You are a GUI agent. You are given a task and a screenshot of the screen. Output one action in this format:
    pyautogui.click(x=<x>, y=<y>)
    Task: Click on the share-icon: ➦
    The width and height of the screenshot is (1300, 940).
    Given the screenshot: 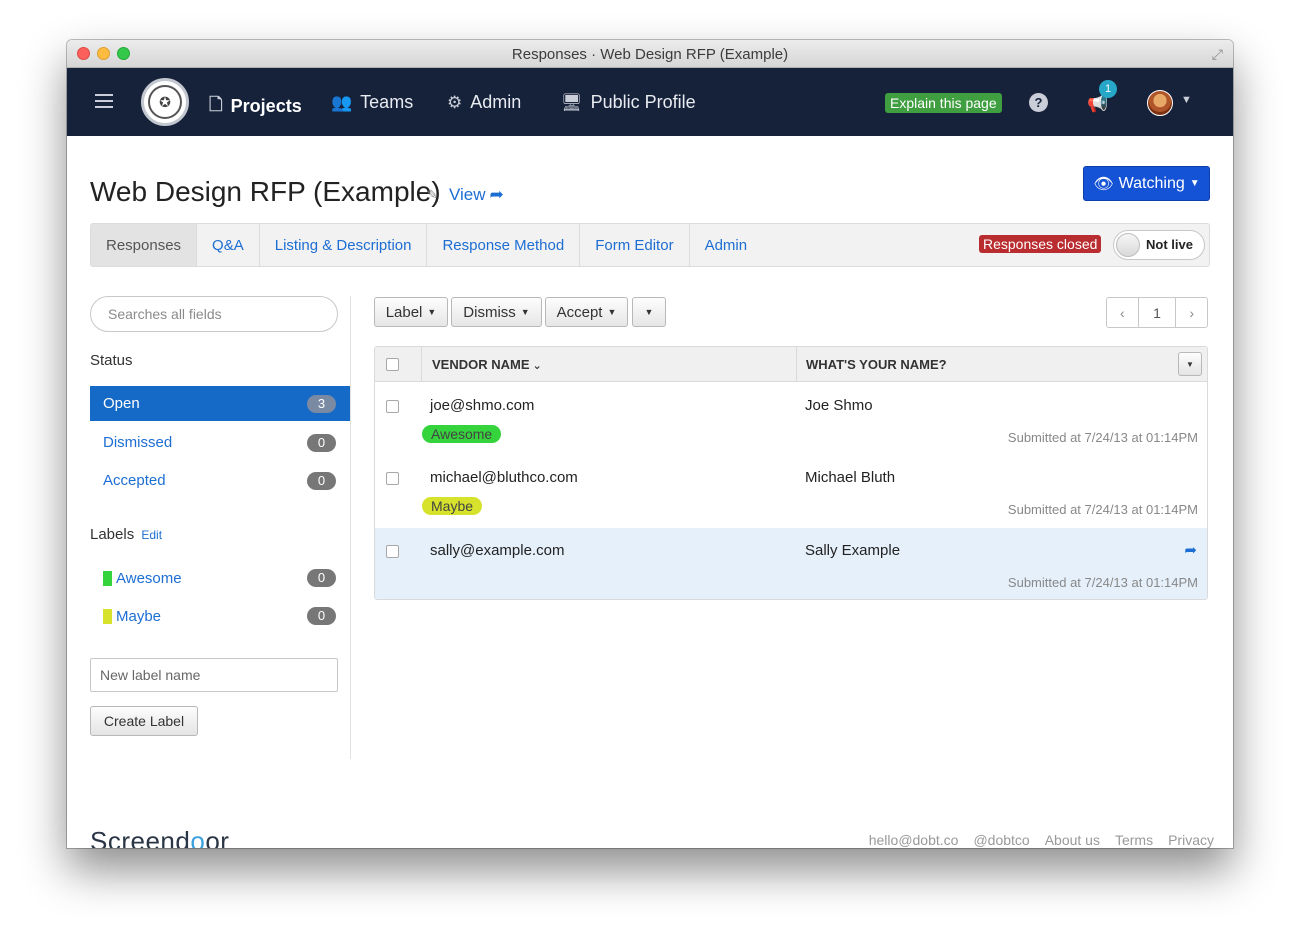 What is the action you would take?
    pyautogui.click(x=1190, y=550)
    